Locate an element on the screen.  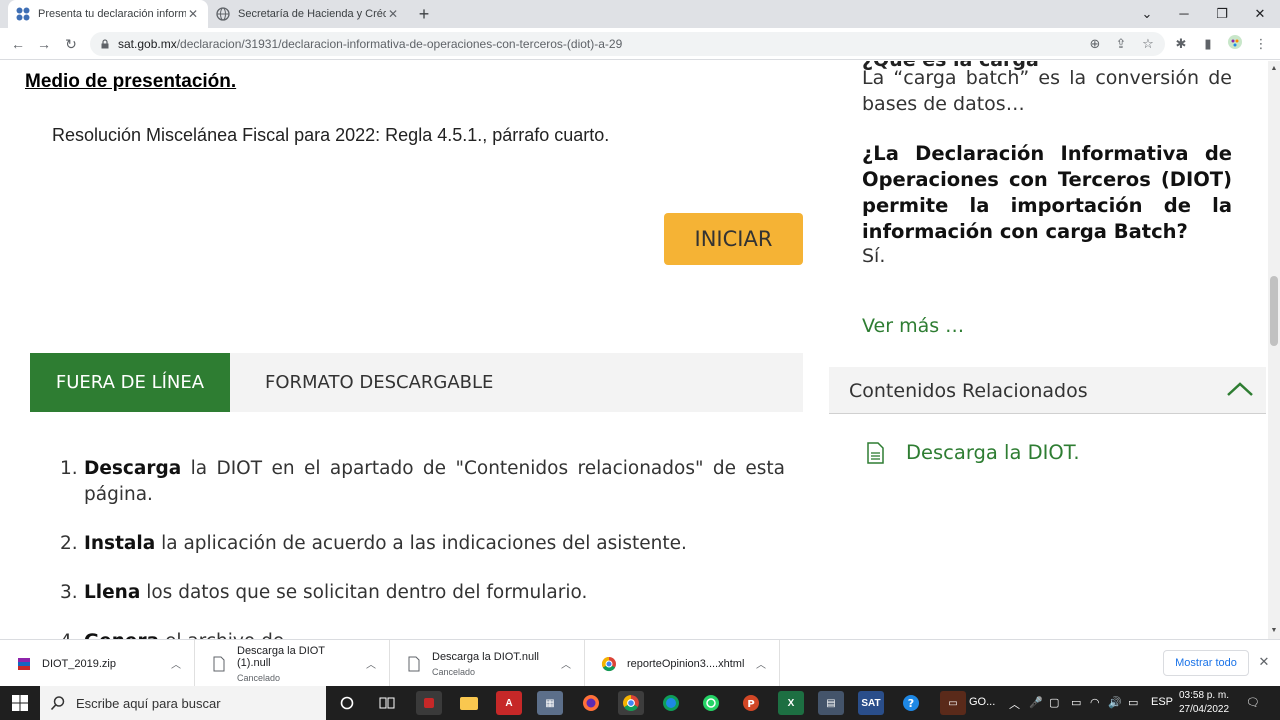
camera-icon: ▢ is located at coordinates (1054, 702).